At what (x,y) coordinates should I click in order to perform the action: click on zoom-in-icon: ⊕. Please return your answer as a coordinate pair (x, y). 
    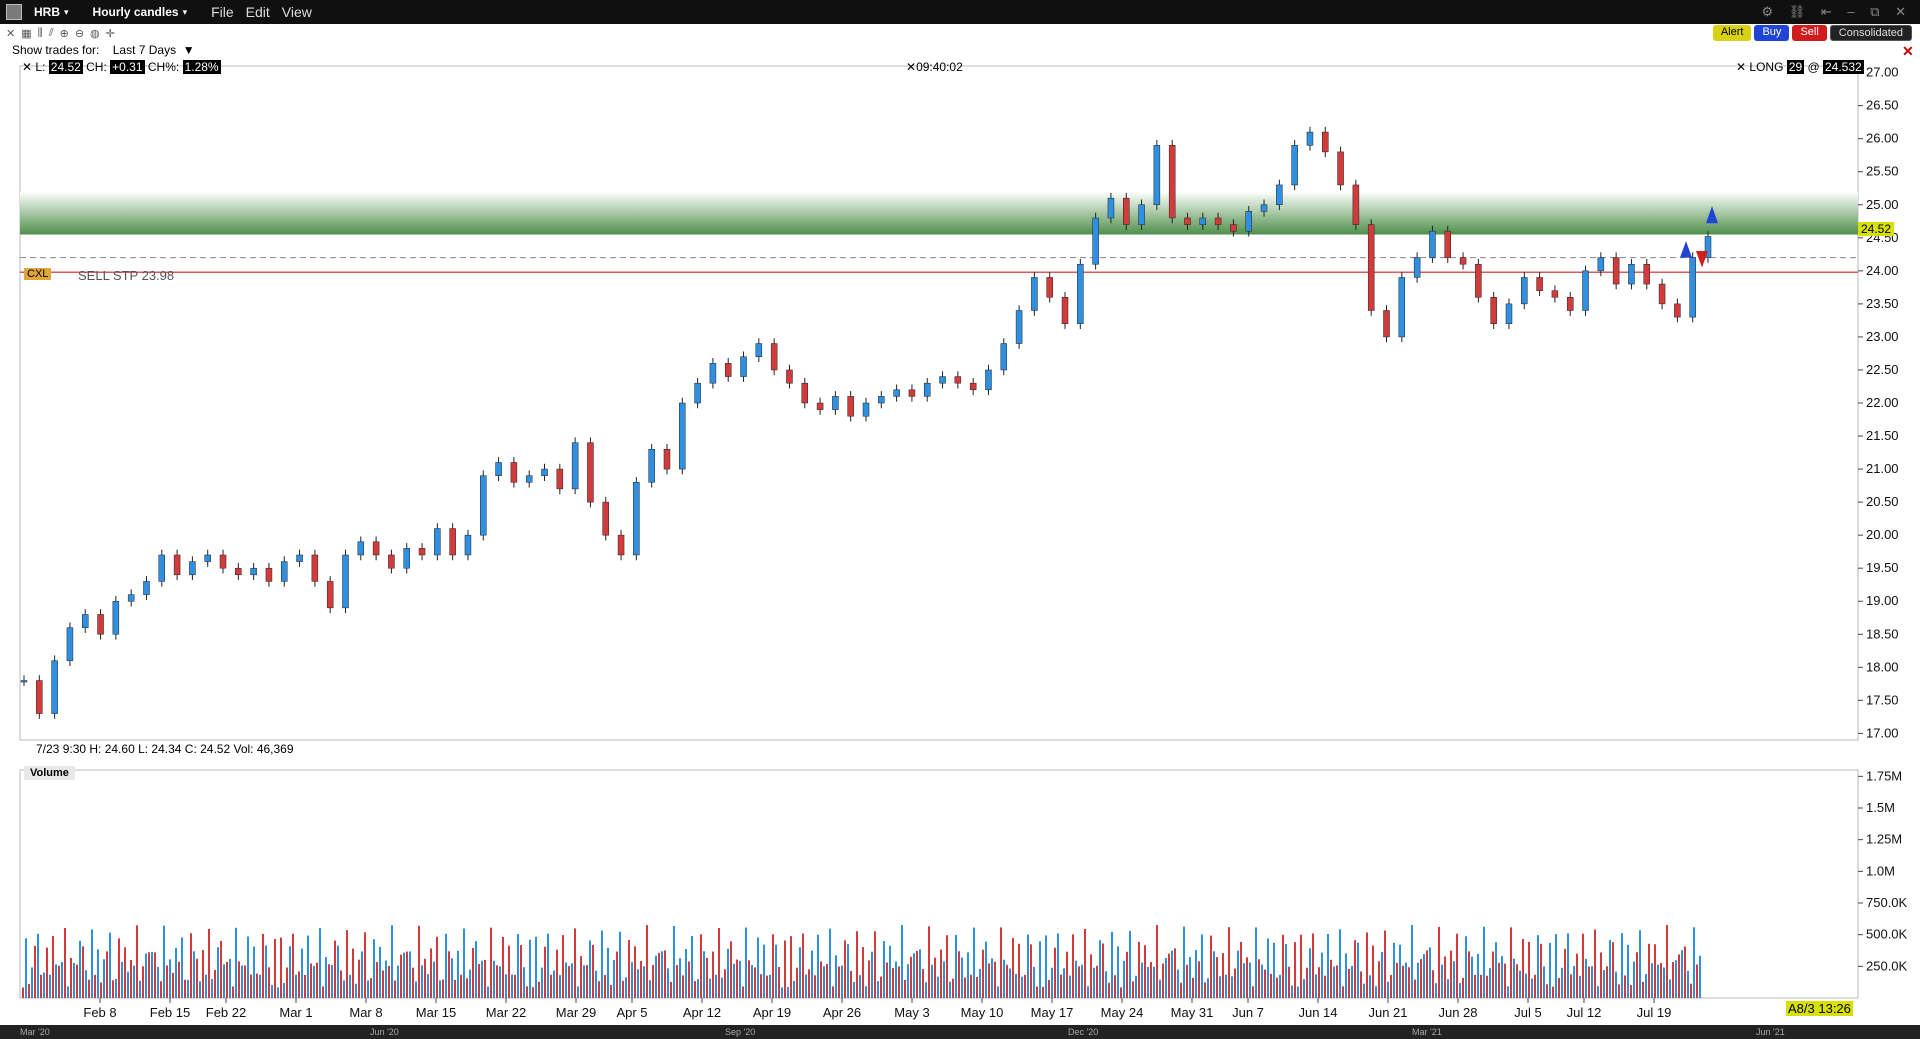
    Looking at the image, I should click on (64, 33).